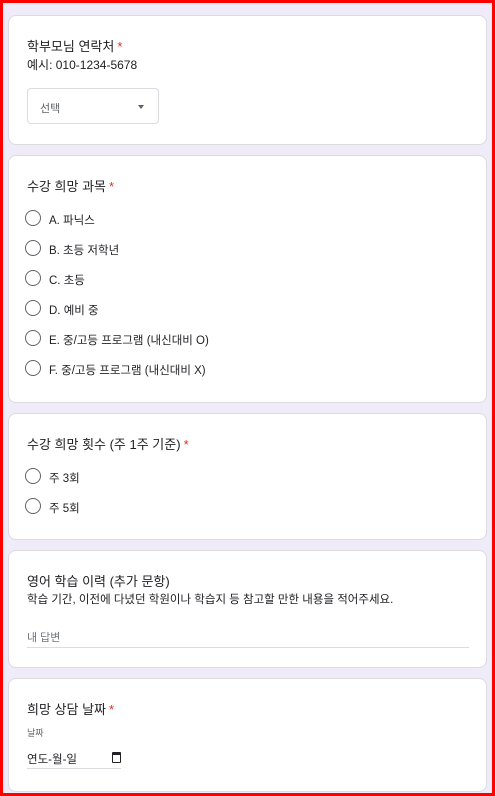  What do you see at coordinates (141, 107) in the screenshot?
I see `chevron-down-icon` at bounding box center [141, 107].